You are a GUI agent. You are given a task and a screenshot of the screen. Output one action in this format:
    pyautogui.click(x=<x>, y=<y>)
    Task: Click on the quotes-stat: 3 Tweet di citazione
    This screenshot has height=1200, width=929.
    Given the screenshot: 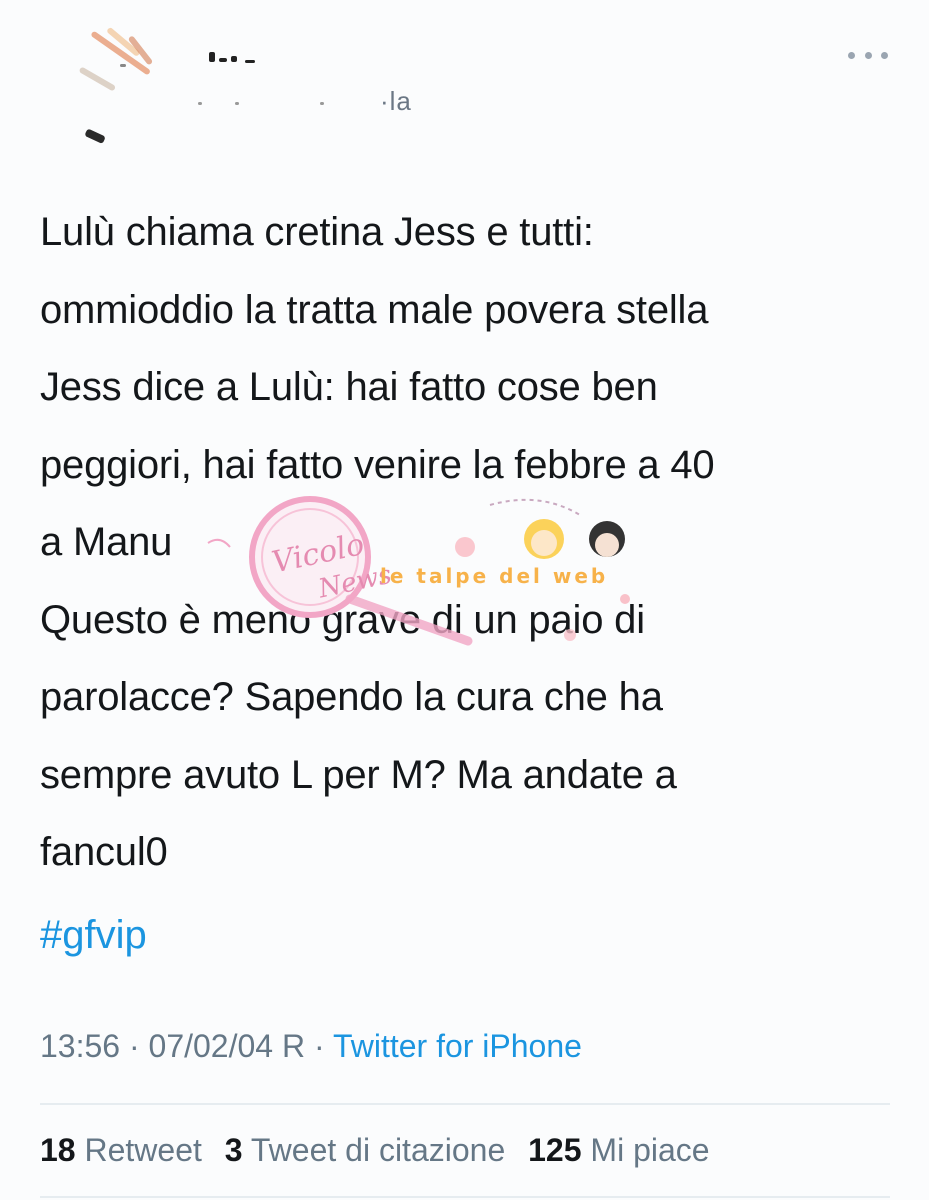 What is the action you would take?
    pyautogui.click(x=365, y=1150)
    